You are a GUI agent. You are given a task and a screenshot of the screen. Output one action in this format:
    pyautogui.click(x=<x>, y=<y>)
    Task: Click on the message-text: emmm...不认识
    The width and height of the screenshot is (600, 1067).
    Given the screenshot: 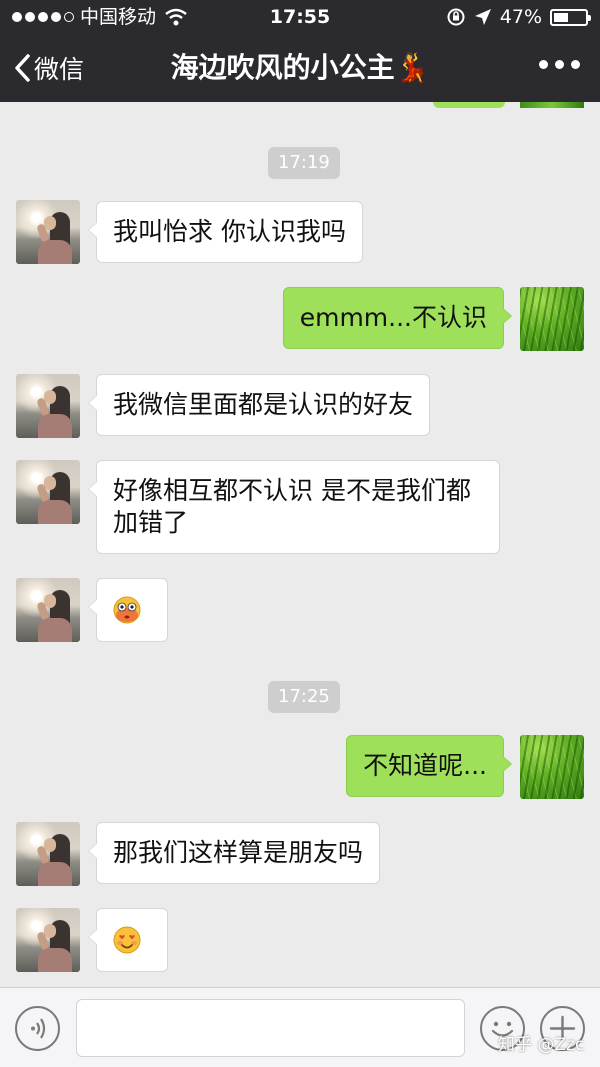 What is the action you would take?
    pyautogui.click(x=393, y=317)
    